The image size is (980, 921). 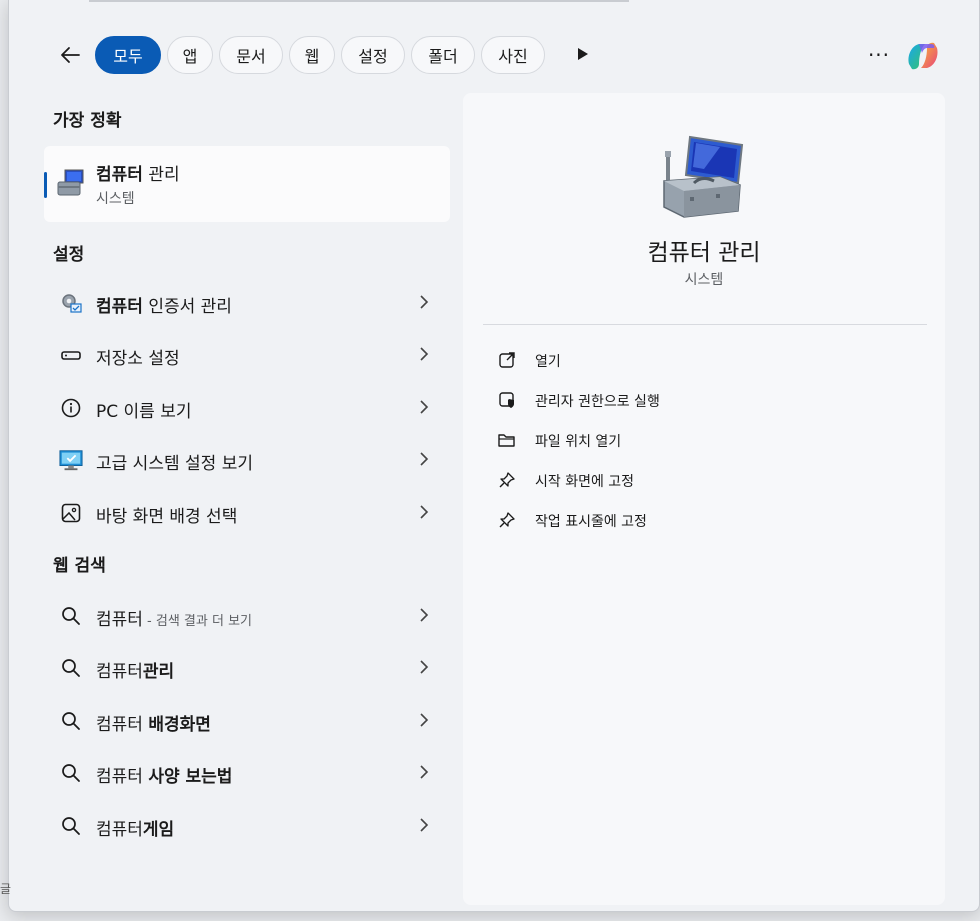 What do you see at coordinates (128, 55) in the screenshot?
I see `tab-all: 모두` at bounding box center [128, 55].